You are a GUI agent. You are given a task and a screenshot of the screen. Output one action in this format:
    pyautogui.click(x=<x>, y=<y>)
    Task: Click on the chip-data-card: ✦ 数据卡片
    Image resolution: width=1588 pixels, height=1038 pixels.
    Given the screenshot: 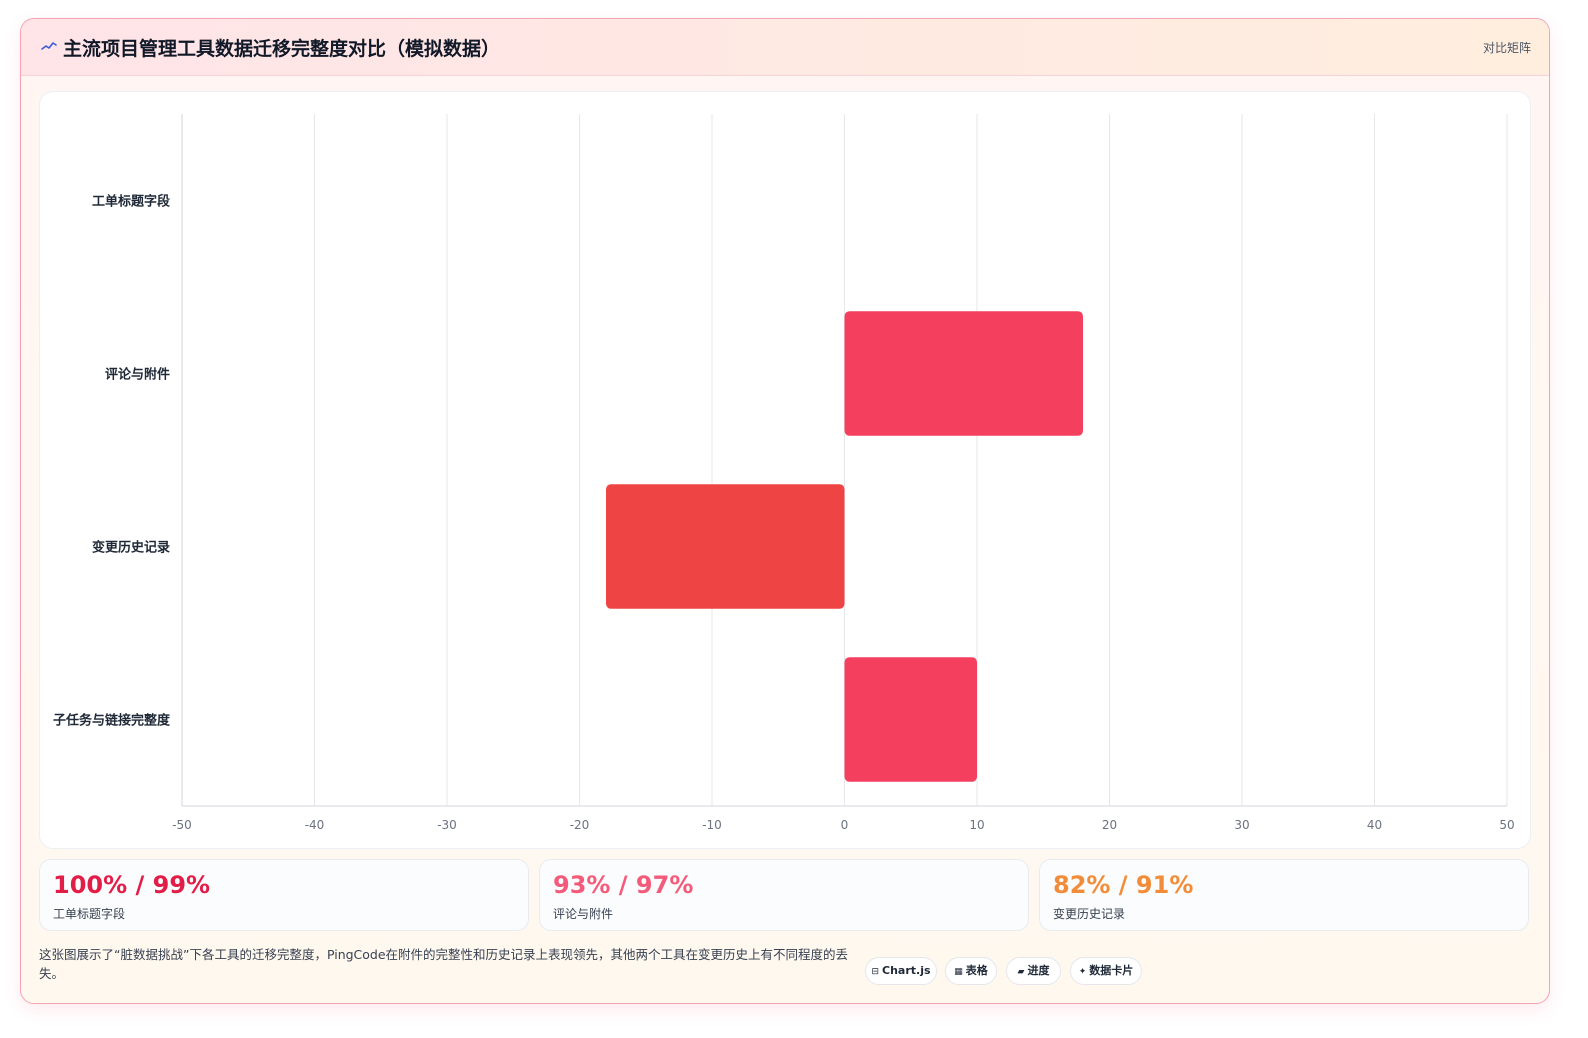 What is the action you would take?
    pyautogui.click(x=1106, y=971)
    